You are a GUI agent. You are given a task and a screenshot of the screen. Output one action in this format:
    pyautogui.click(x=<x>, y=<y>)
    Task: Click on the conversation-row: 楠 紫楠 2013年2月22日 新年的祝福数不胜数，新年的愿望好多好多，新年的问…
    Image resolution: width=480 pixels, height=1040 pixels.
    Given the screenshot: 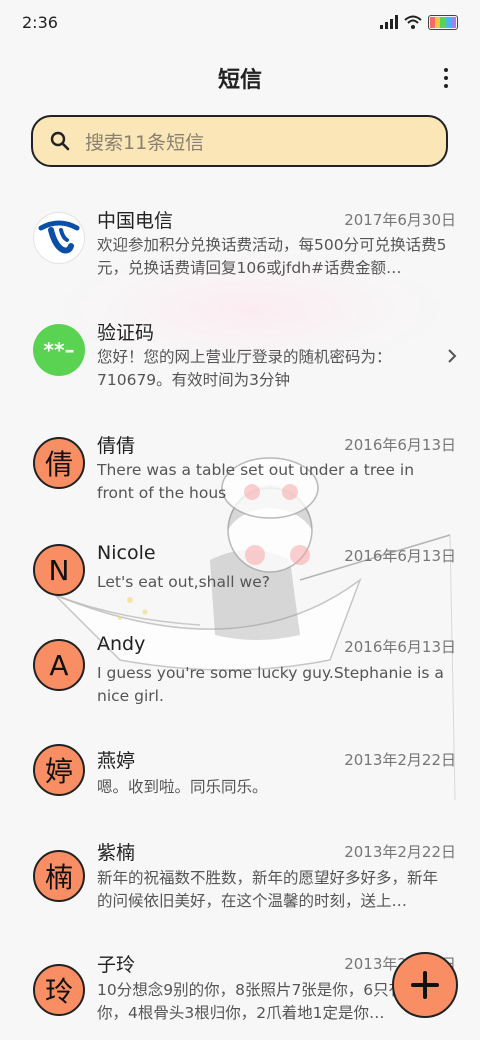 What is the action you would take?
    pyautogui.click(x=240, y=885)
    